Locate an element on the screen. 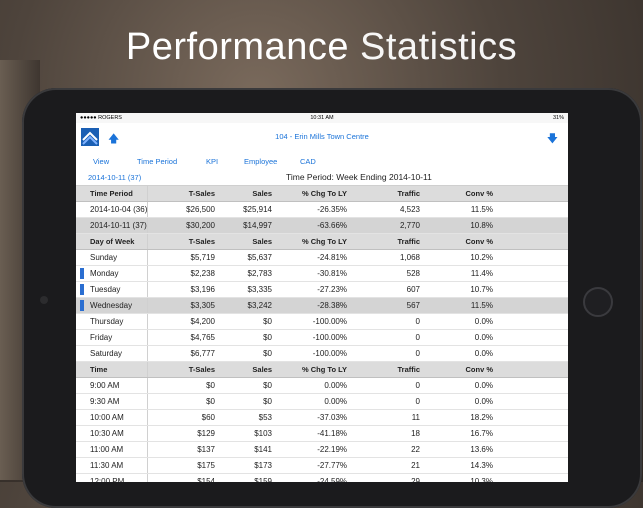  row-label: Wednesday is located at coordinates (111, 305).